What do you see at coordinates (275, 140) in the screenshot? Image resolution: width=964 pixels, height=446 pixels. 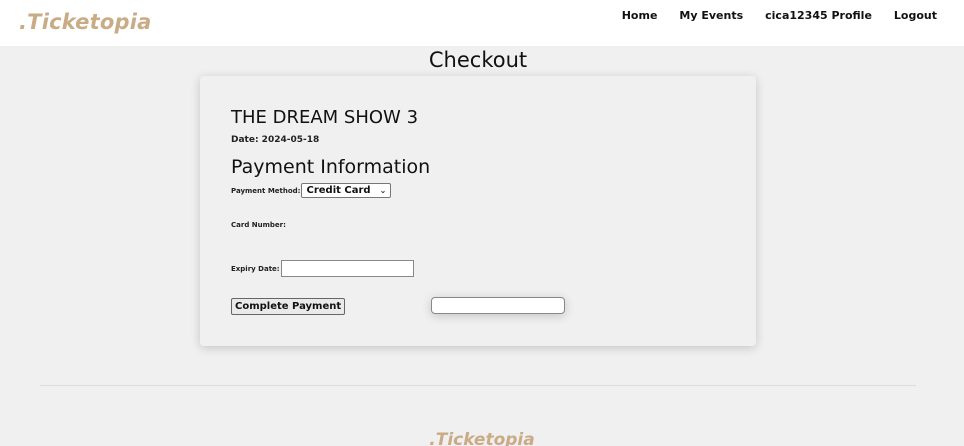 I see `event-date: Date: 2024-05-18` at bounding box center [275, 140].